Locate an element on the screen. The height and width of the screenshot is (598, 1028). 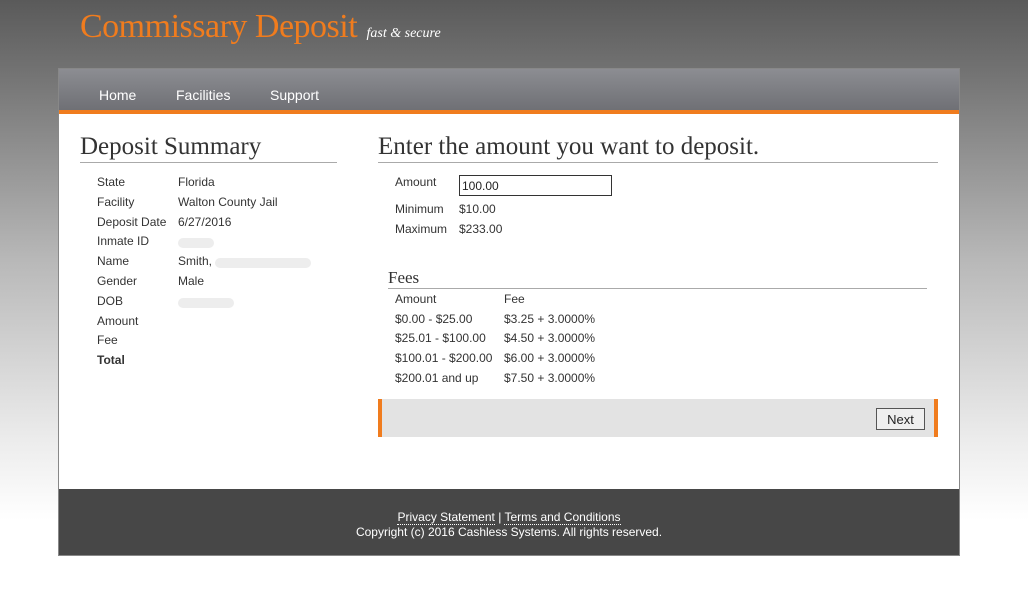
deposit-summary-title: Deposit Summary is located at coordinates (208, 147).